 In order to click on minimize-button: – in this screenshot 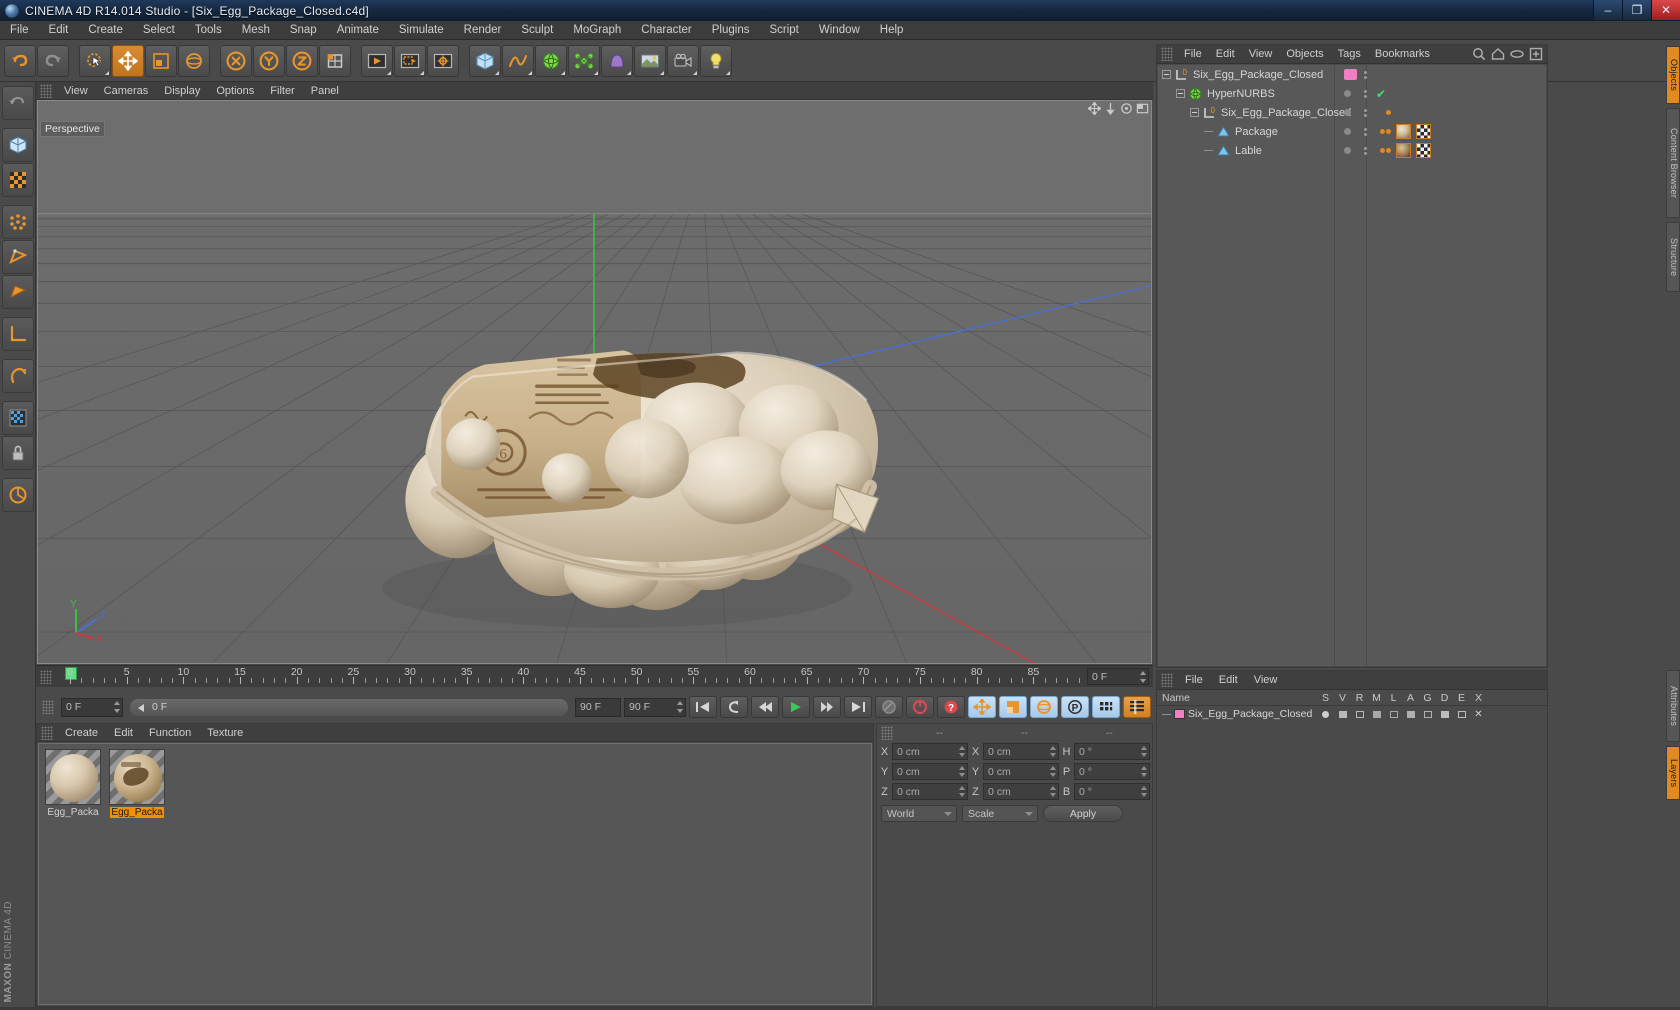, I will do `click(1607, 10)`.